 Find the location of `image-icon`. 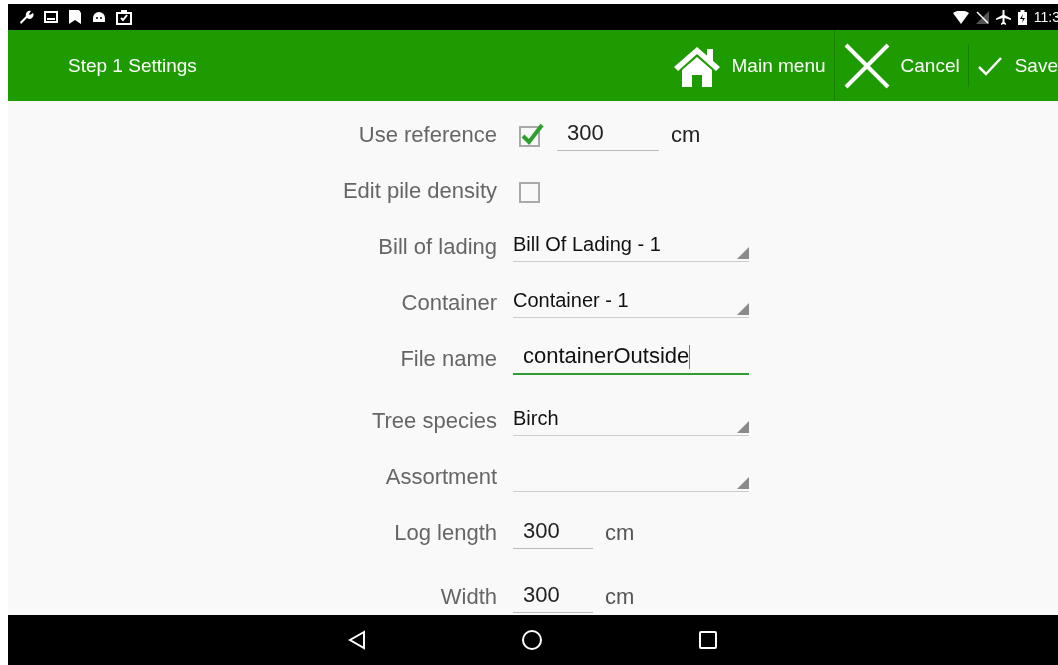

image-icon is located at coordinates (51, 17).